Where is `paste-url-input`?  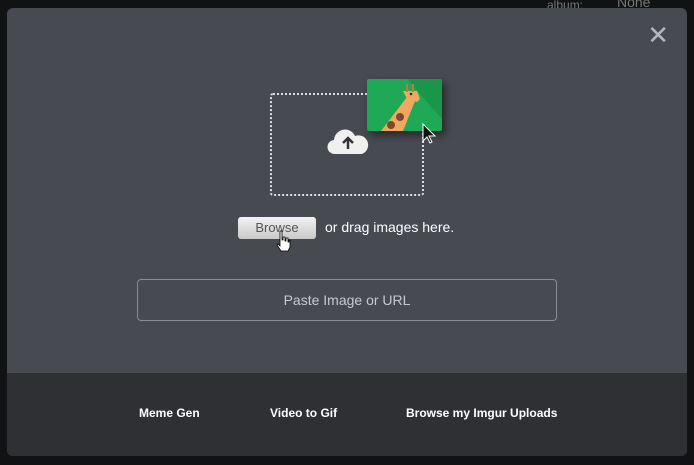 paste-url-input is located at coordinates (347, 300).